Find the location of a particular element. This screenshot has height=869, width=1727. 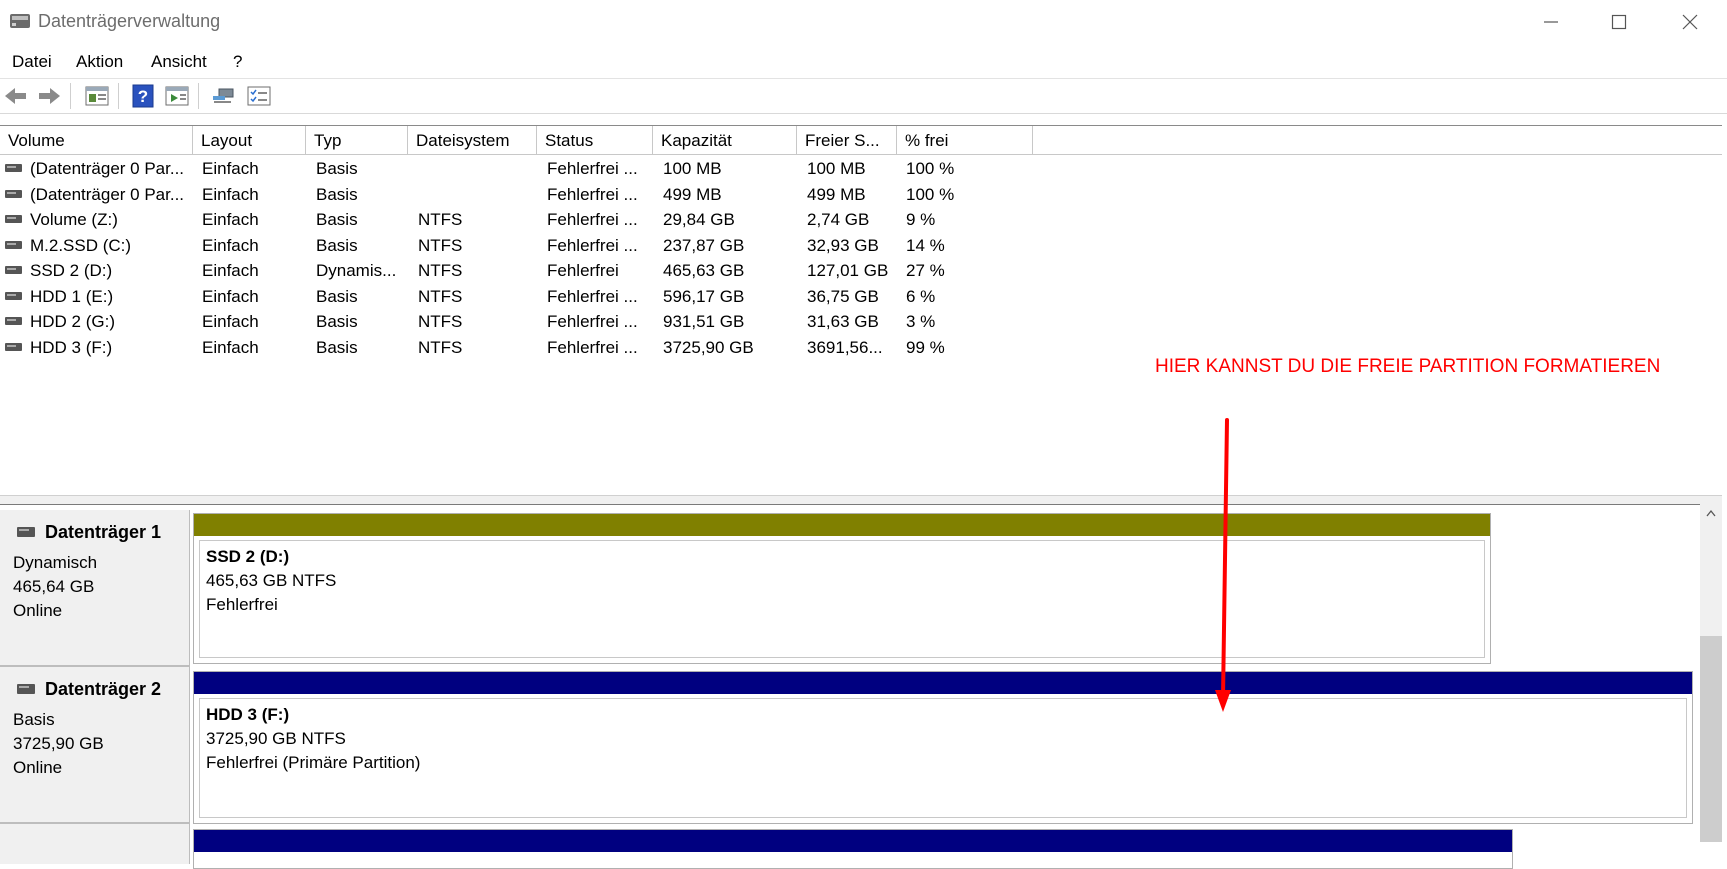

column-prozent-frei: % frei is located at coordinates (965, 140).